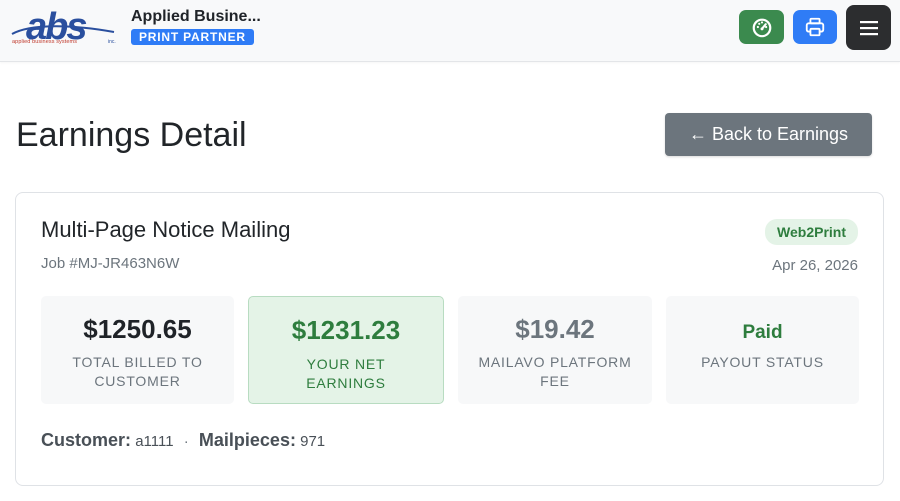 The width and height of the screenshot is (900, 501). Describe the element at coordinates (131, 135) in the screenshot. I see `page-title: Earnings Detail` at that location.